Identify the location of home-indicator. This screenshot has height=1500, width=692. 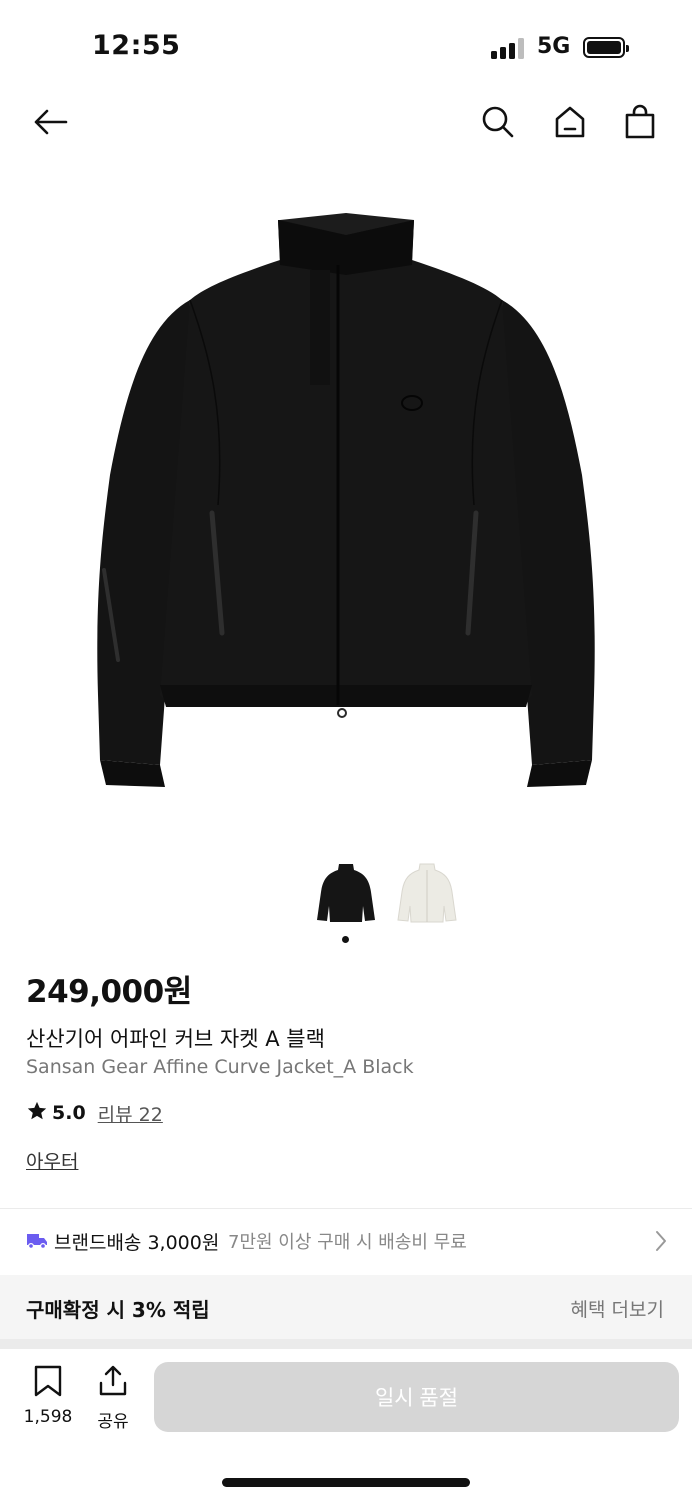
(346, 1482).